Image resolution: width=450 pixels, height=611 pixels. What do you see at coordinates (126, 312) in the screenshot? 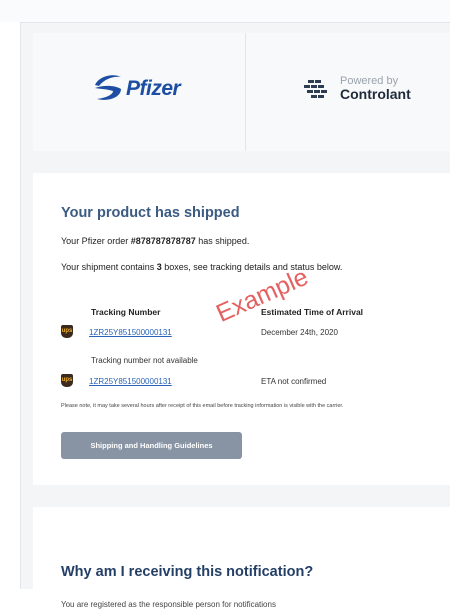
I see `tracking-column-header: Tracking Number` at bounding box center [126, 312].